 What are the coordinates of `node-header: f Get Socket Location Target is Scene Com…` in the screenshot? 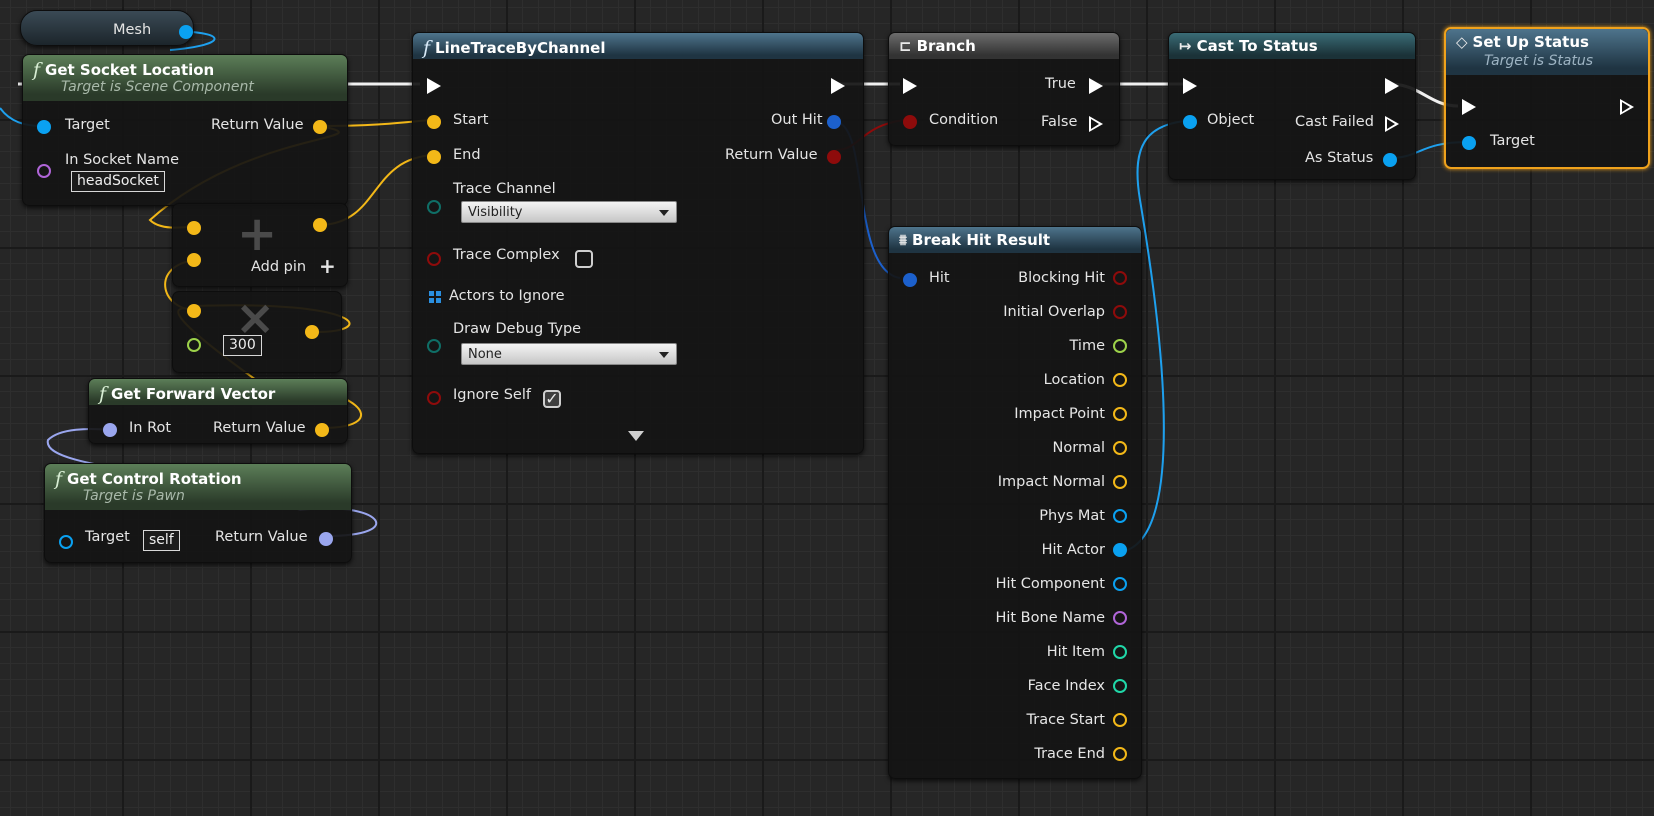 It's located at (185, 78).